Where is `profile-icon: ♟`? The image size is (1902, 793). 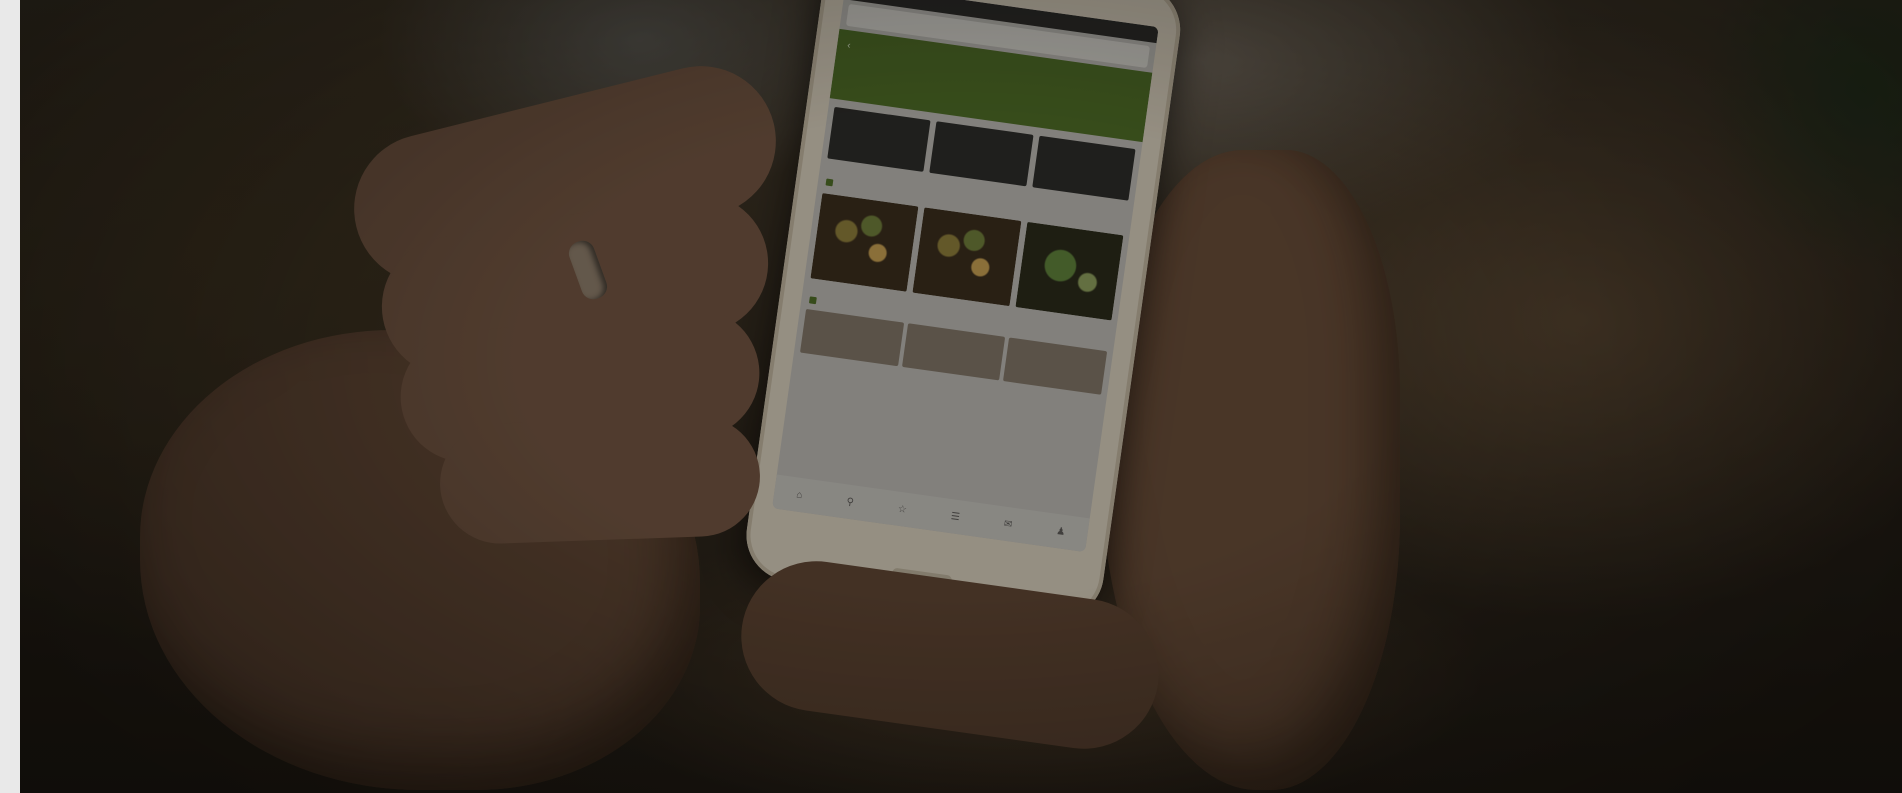
profile-icon: ♟ is located at coordinates (1061, 531).